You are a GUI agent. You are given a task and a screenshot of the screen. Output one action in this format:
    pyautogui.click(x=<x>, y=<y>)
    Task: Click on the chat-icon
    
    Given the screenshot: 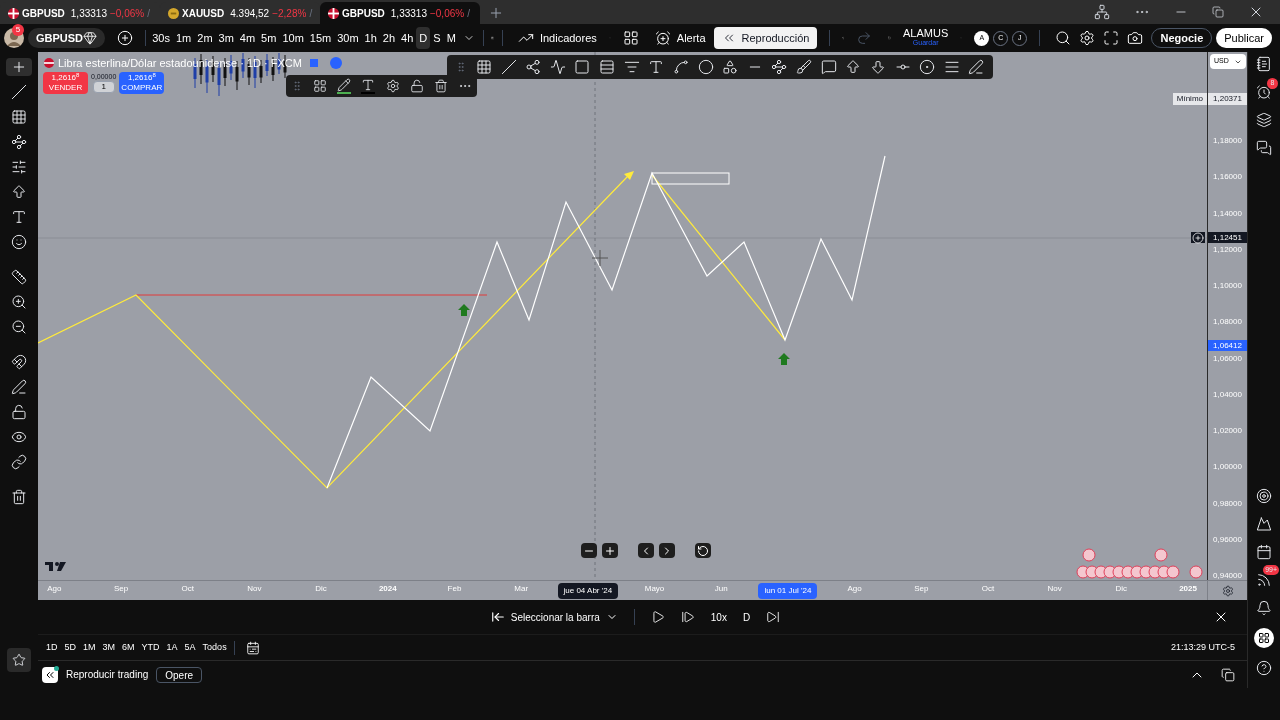 What is the action you would take?
    pyautogui.click(x=1264, y=148)
    